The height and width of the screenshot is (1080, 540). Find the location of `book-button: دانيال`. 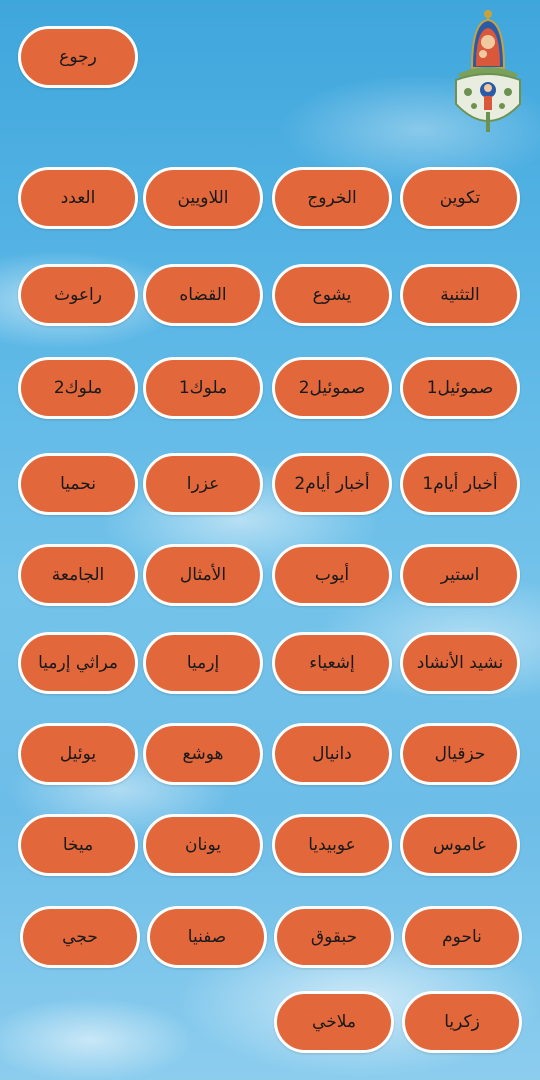

book-button: دانيال is located at coordinates (332, 754).